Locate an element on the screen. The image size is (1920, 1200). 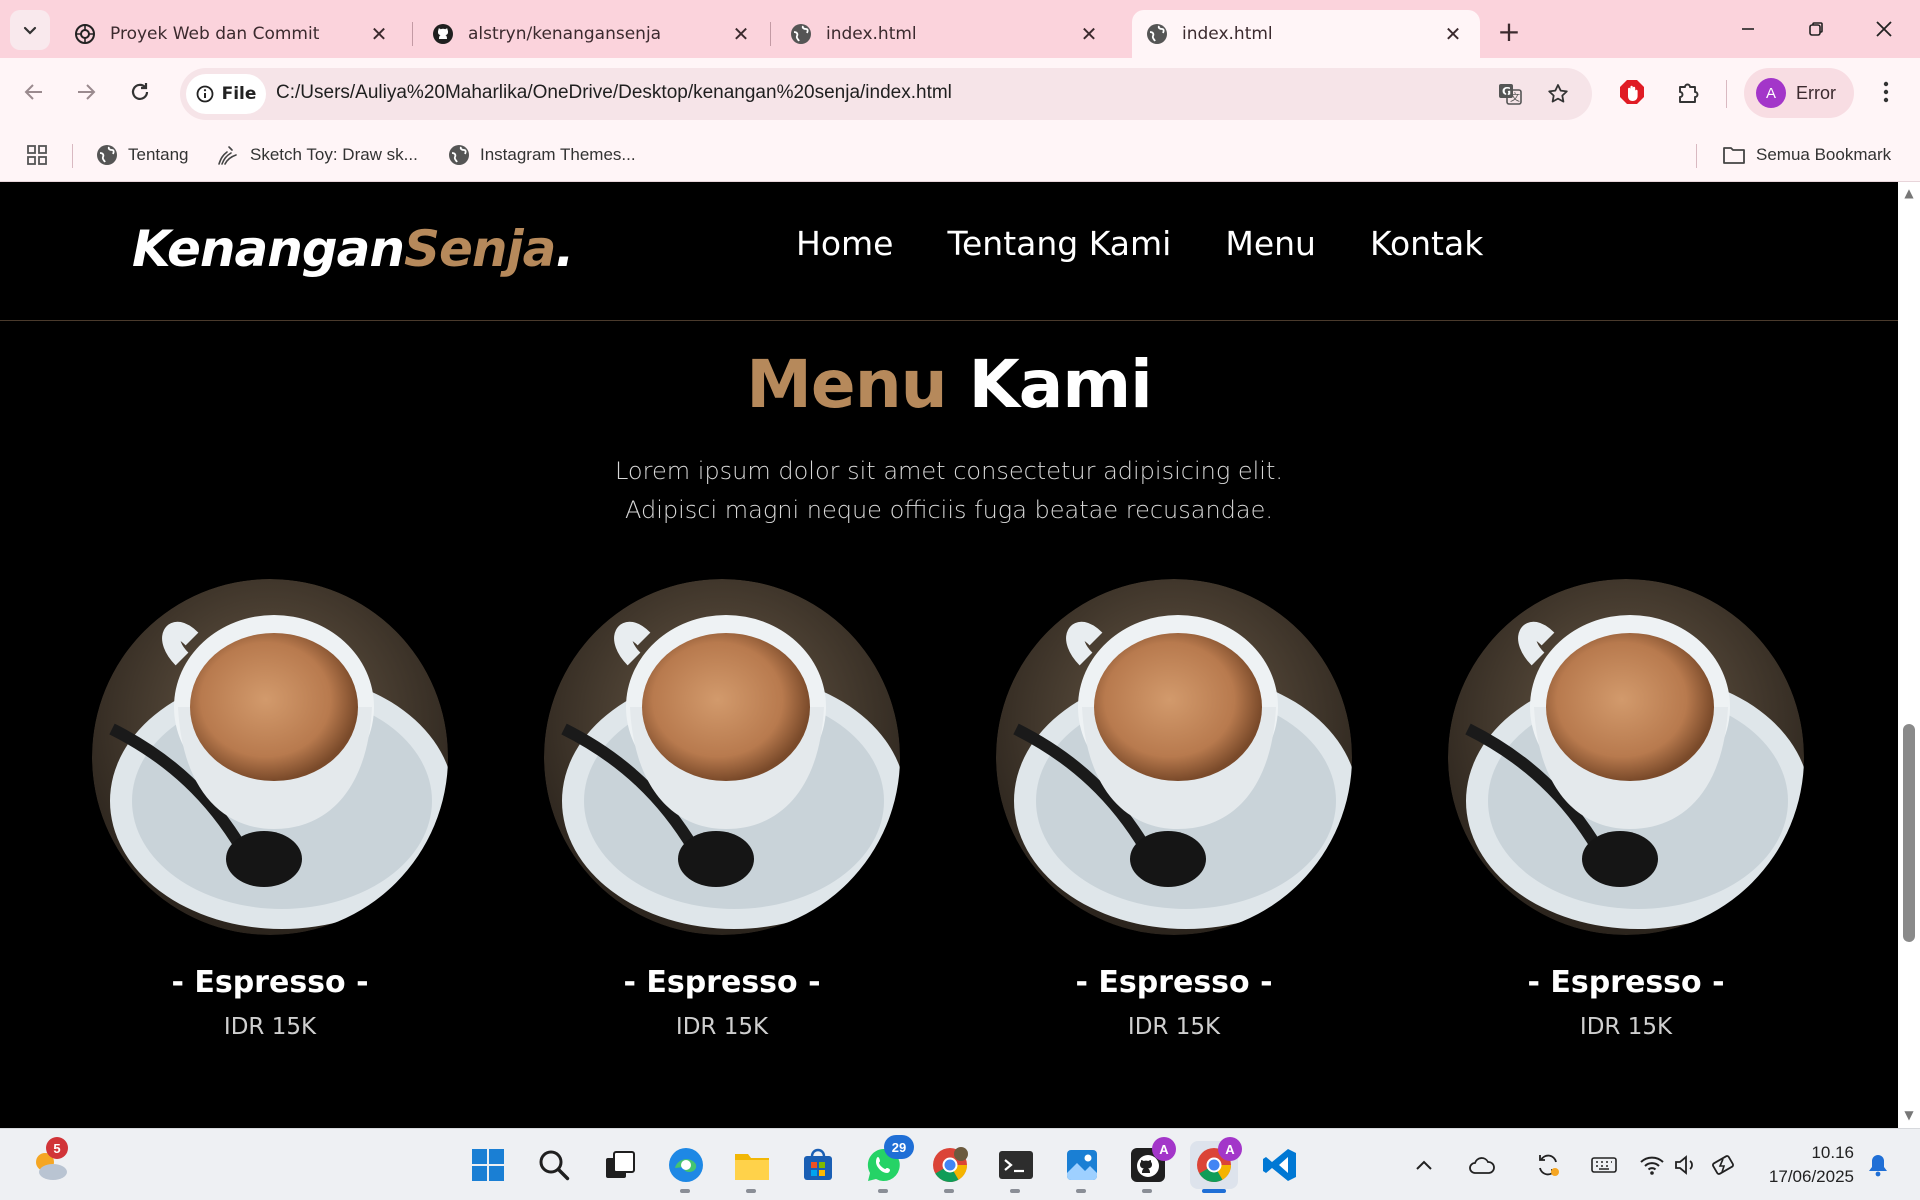
taskbar-microsoft-store is located at coordinates (818, 1165).